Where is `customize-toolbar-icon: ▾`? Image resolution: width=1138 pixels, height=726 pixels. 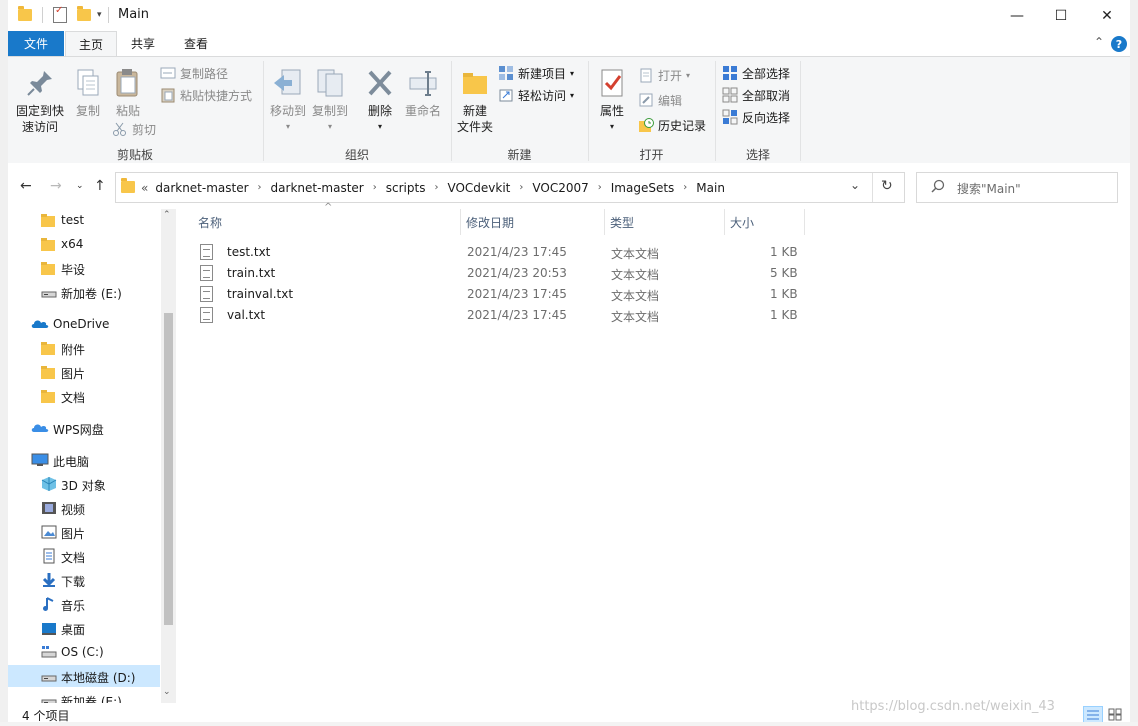 customize-toolbar-icon: ▾ is located at coordinates (99, 15).